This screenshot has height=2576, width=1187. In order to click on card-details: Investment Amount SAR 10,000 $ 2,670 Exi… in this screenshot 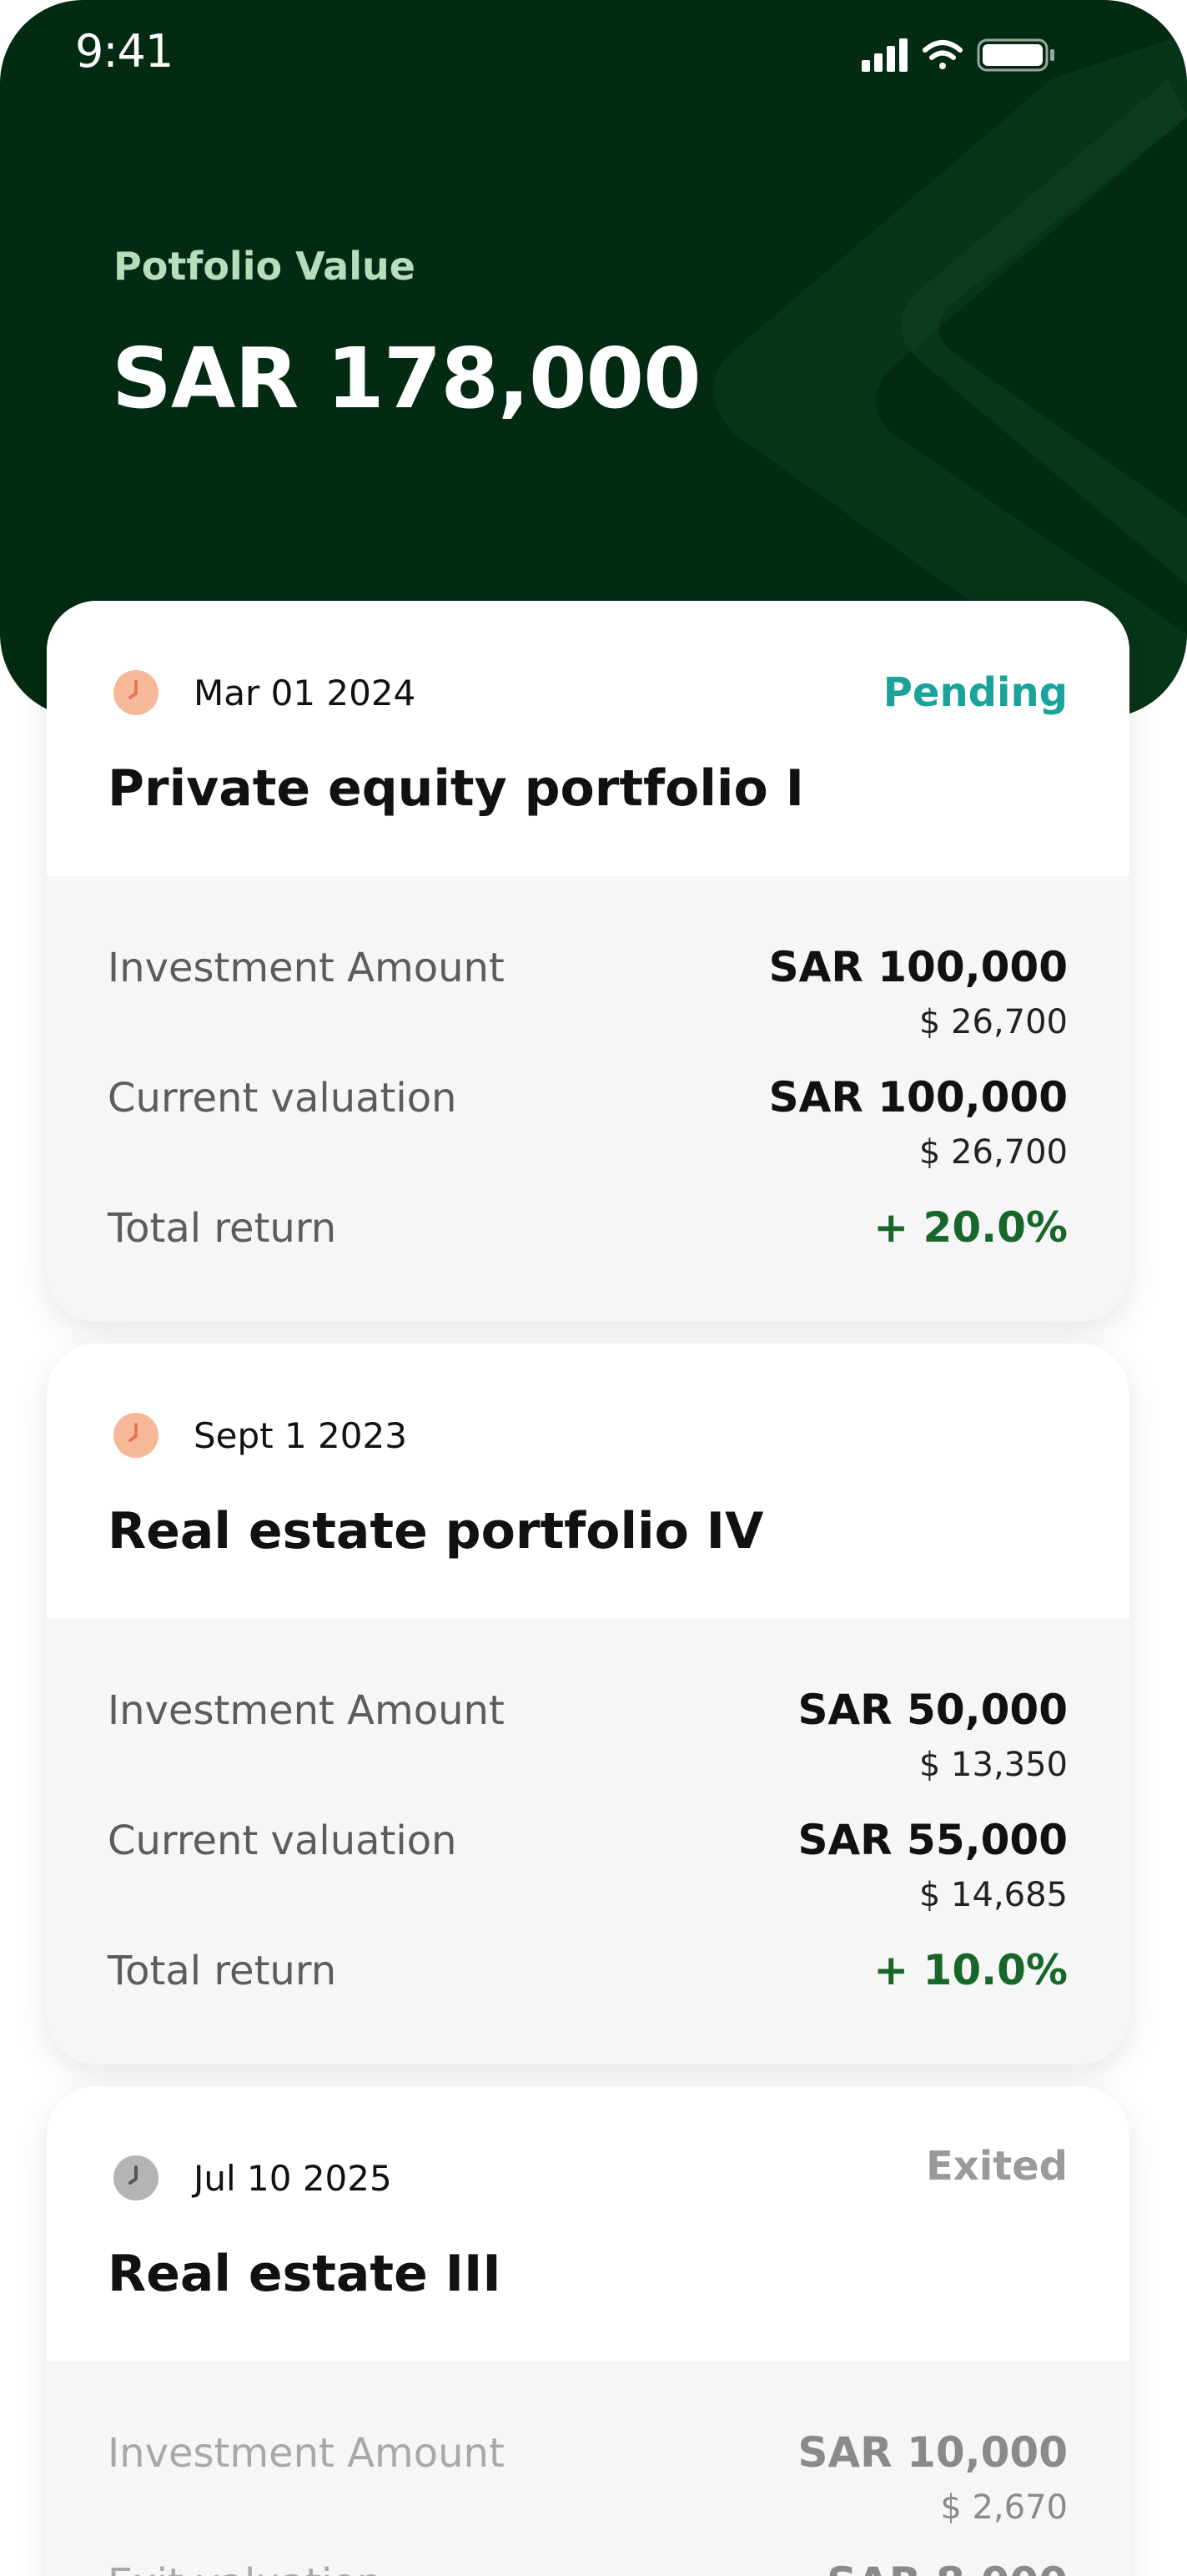, I will do `click(588, 2469)`.